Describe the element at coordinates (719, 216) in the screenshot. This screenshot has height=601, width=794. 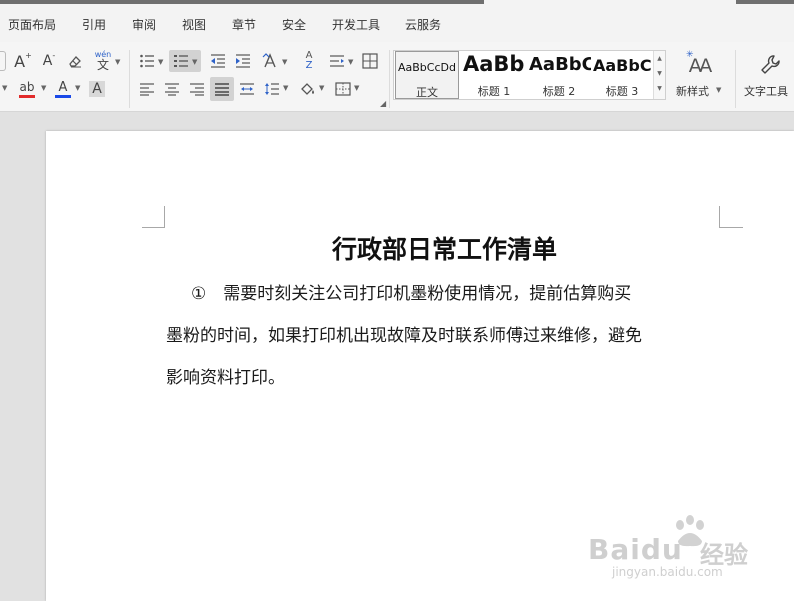
I see `corner-mark-top-right-v` at that location.